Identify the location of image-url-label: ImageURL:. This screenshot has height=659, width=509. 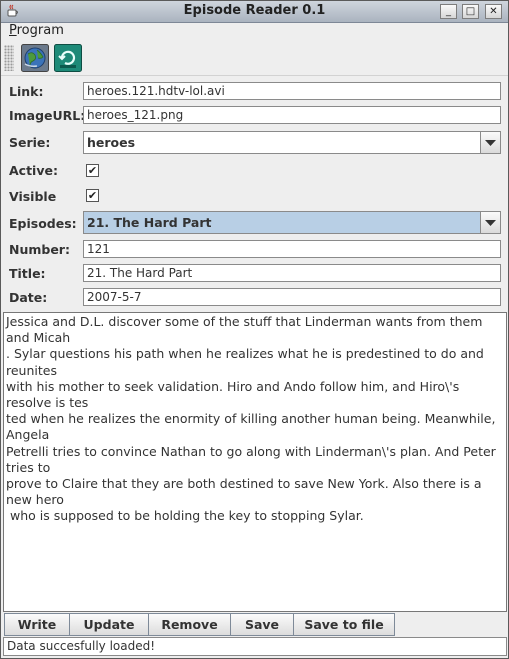
(47, 115).